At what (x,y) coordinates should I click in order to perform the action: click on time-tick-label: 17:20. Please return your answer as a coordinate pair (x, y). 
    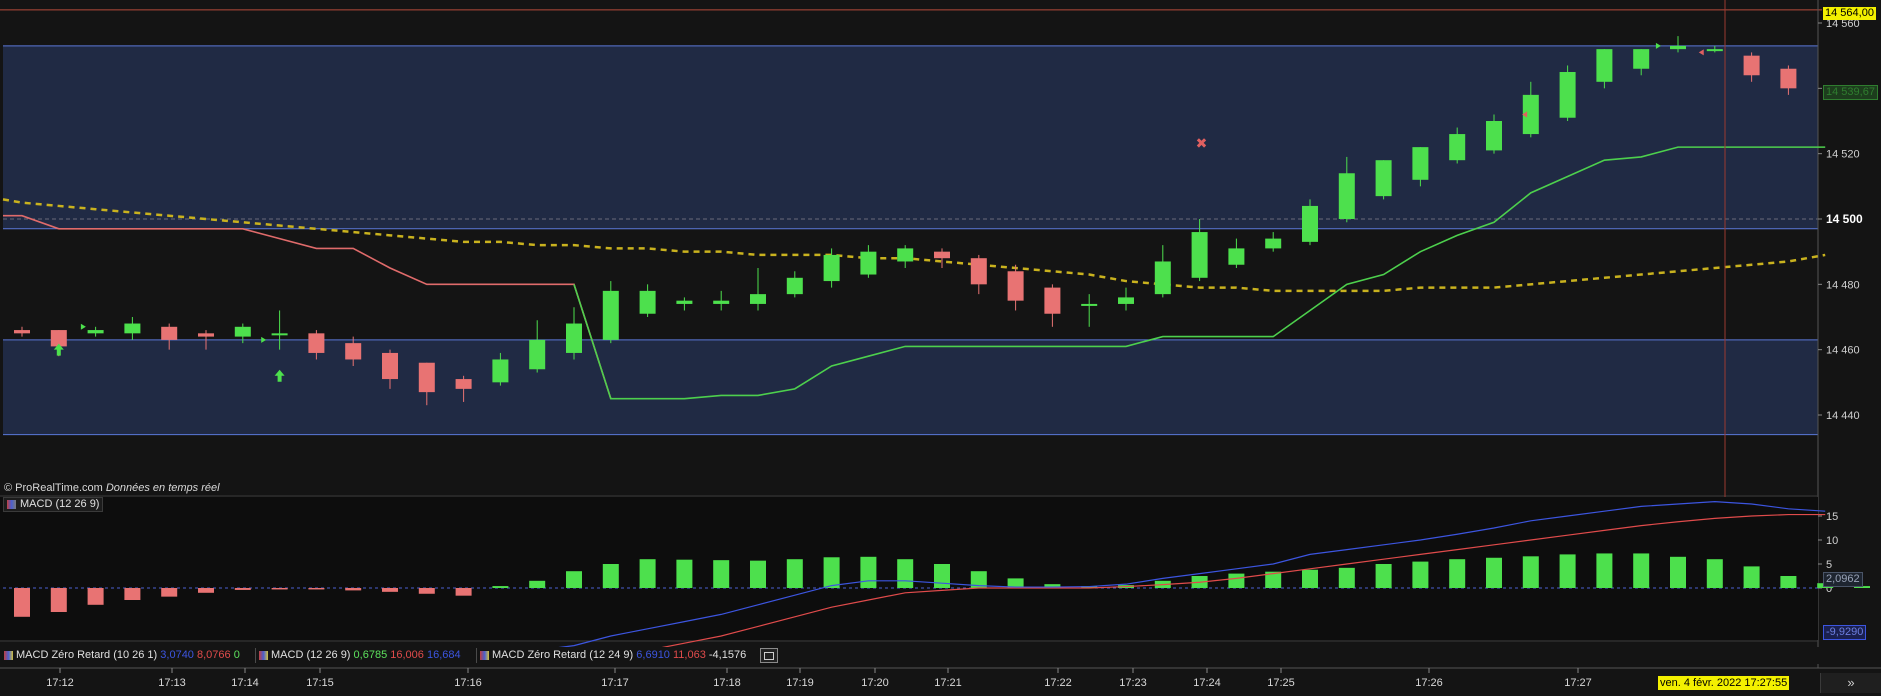
    Looking at the image, I should click on (875, 683).